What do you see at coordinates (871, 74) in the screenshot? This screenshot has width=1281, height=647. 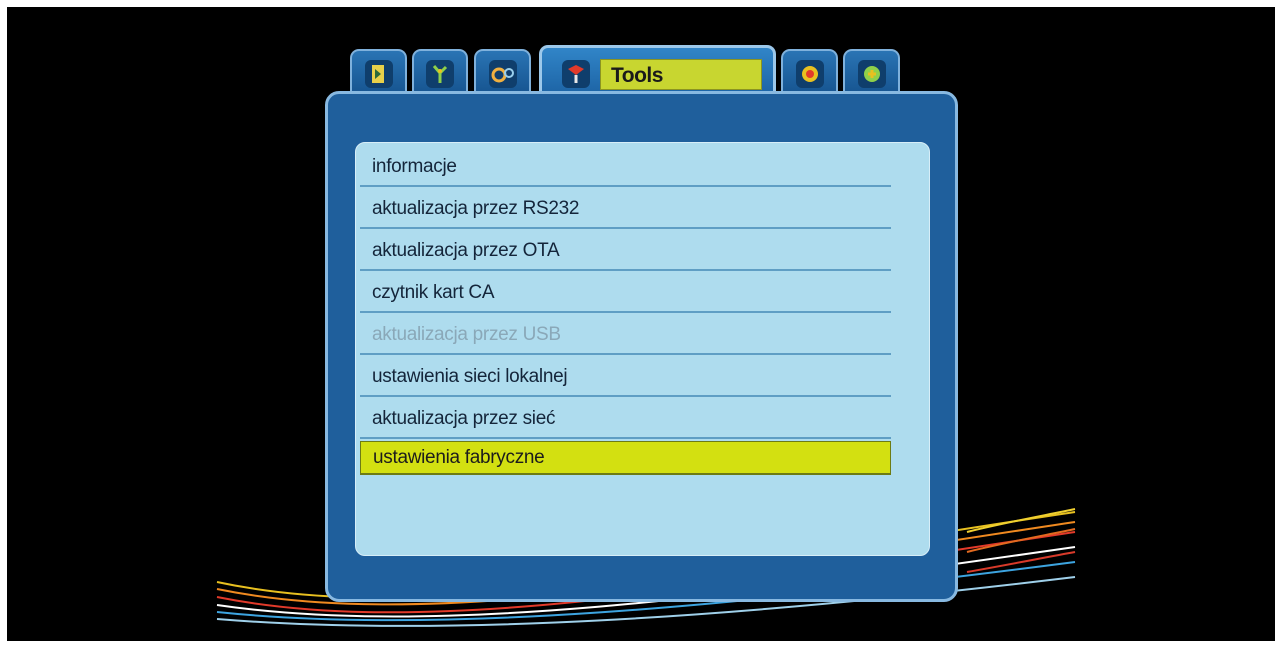 I see `media-icon` at bounding box center [871, 74].